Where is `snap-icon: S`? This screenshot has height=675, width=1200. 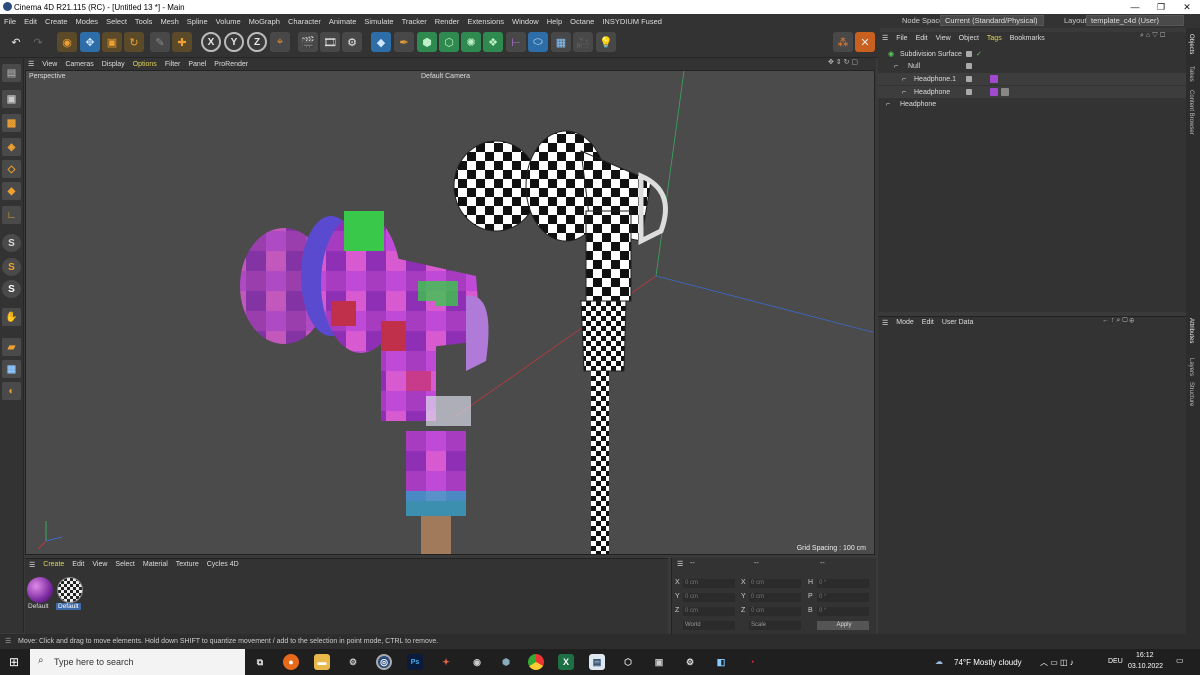
snap-icon: S is located at coordinates (11, 243).